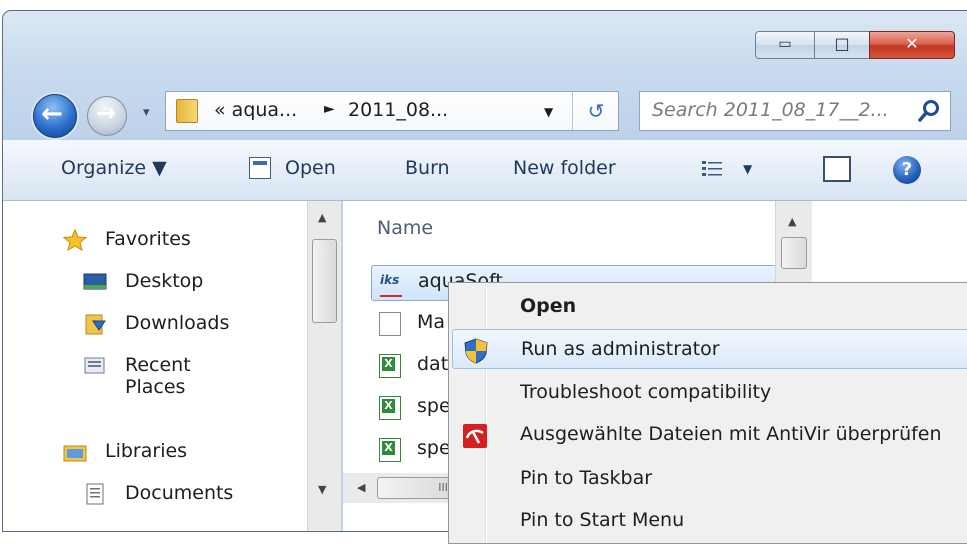 This screenshot has height=544, width=967. What do you see at coordinates (187, 111) in the screenshot?
I see `folder-icon` at bounding box center [187, 111].